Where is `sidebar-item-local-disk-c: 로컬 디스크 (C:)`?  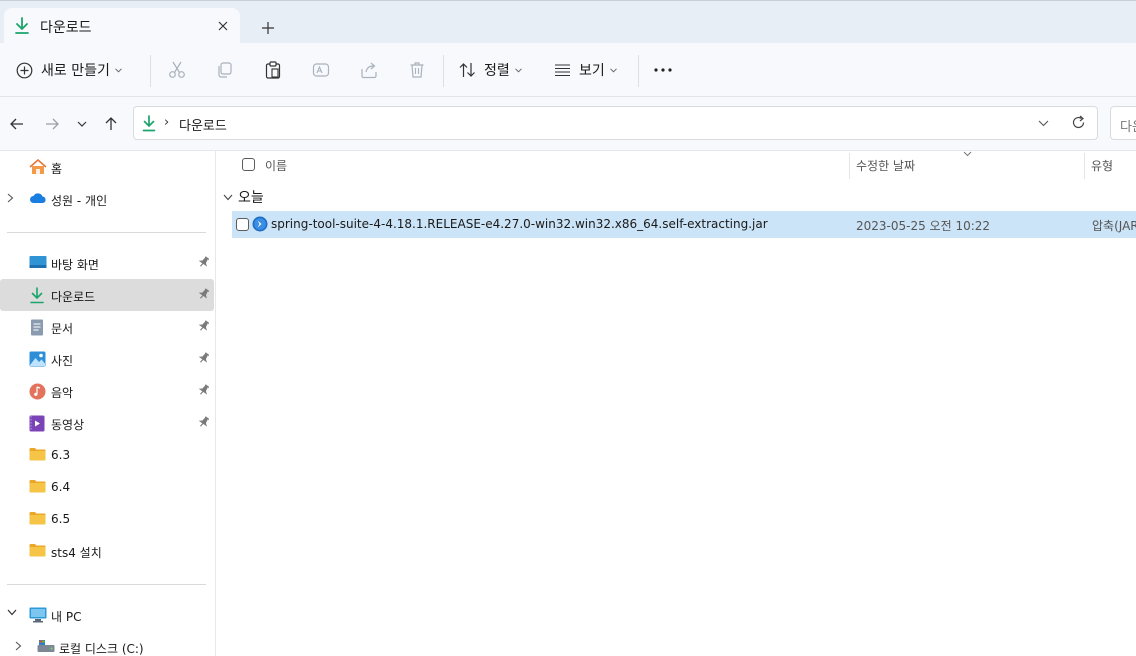
sidebar-item-local-disk-c: 로컬 디스크 (C:) is located at coordinates (107, 643).